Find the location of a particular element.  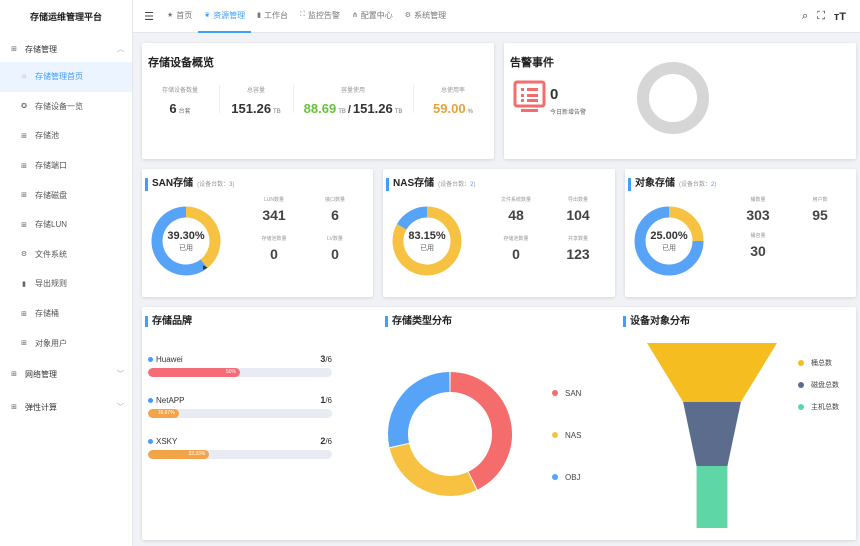

used-unit: TB is located at coordinates (342, 112).